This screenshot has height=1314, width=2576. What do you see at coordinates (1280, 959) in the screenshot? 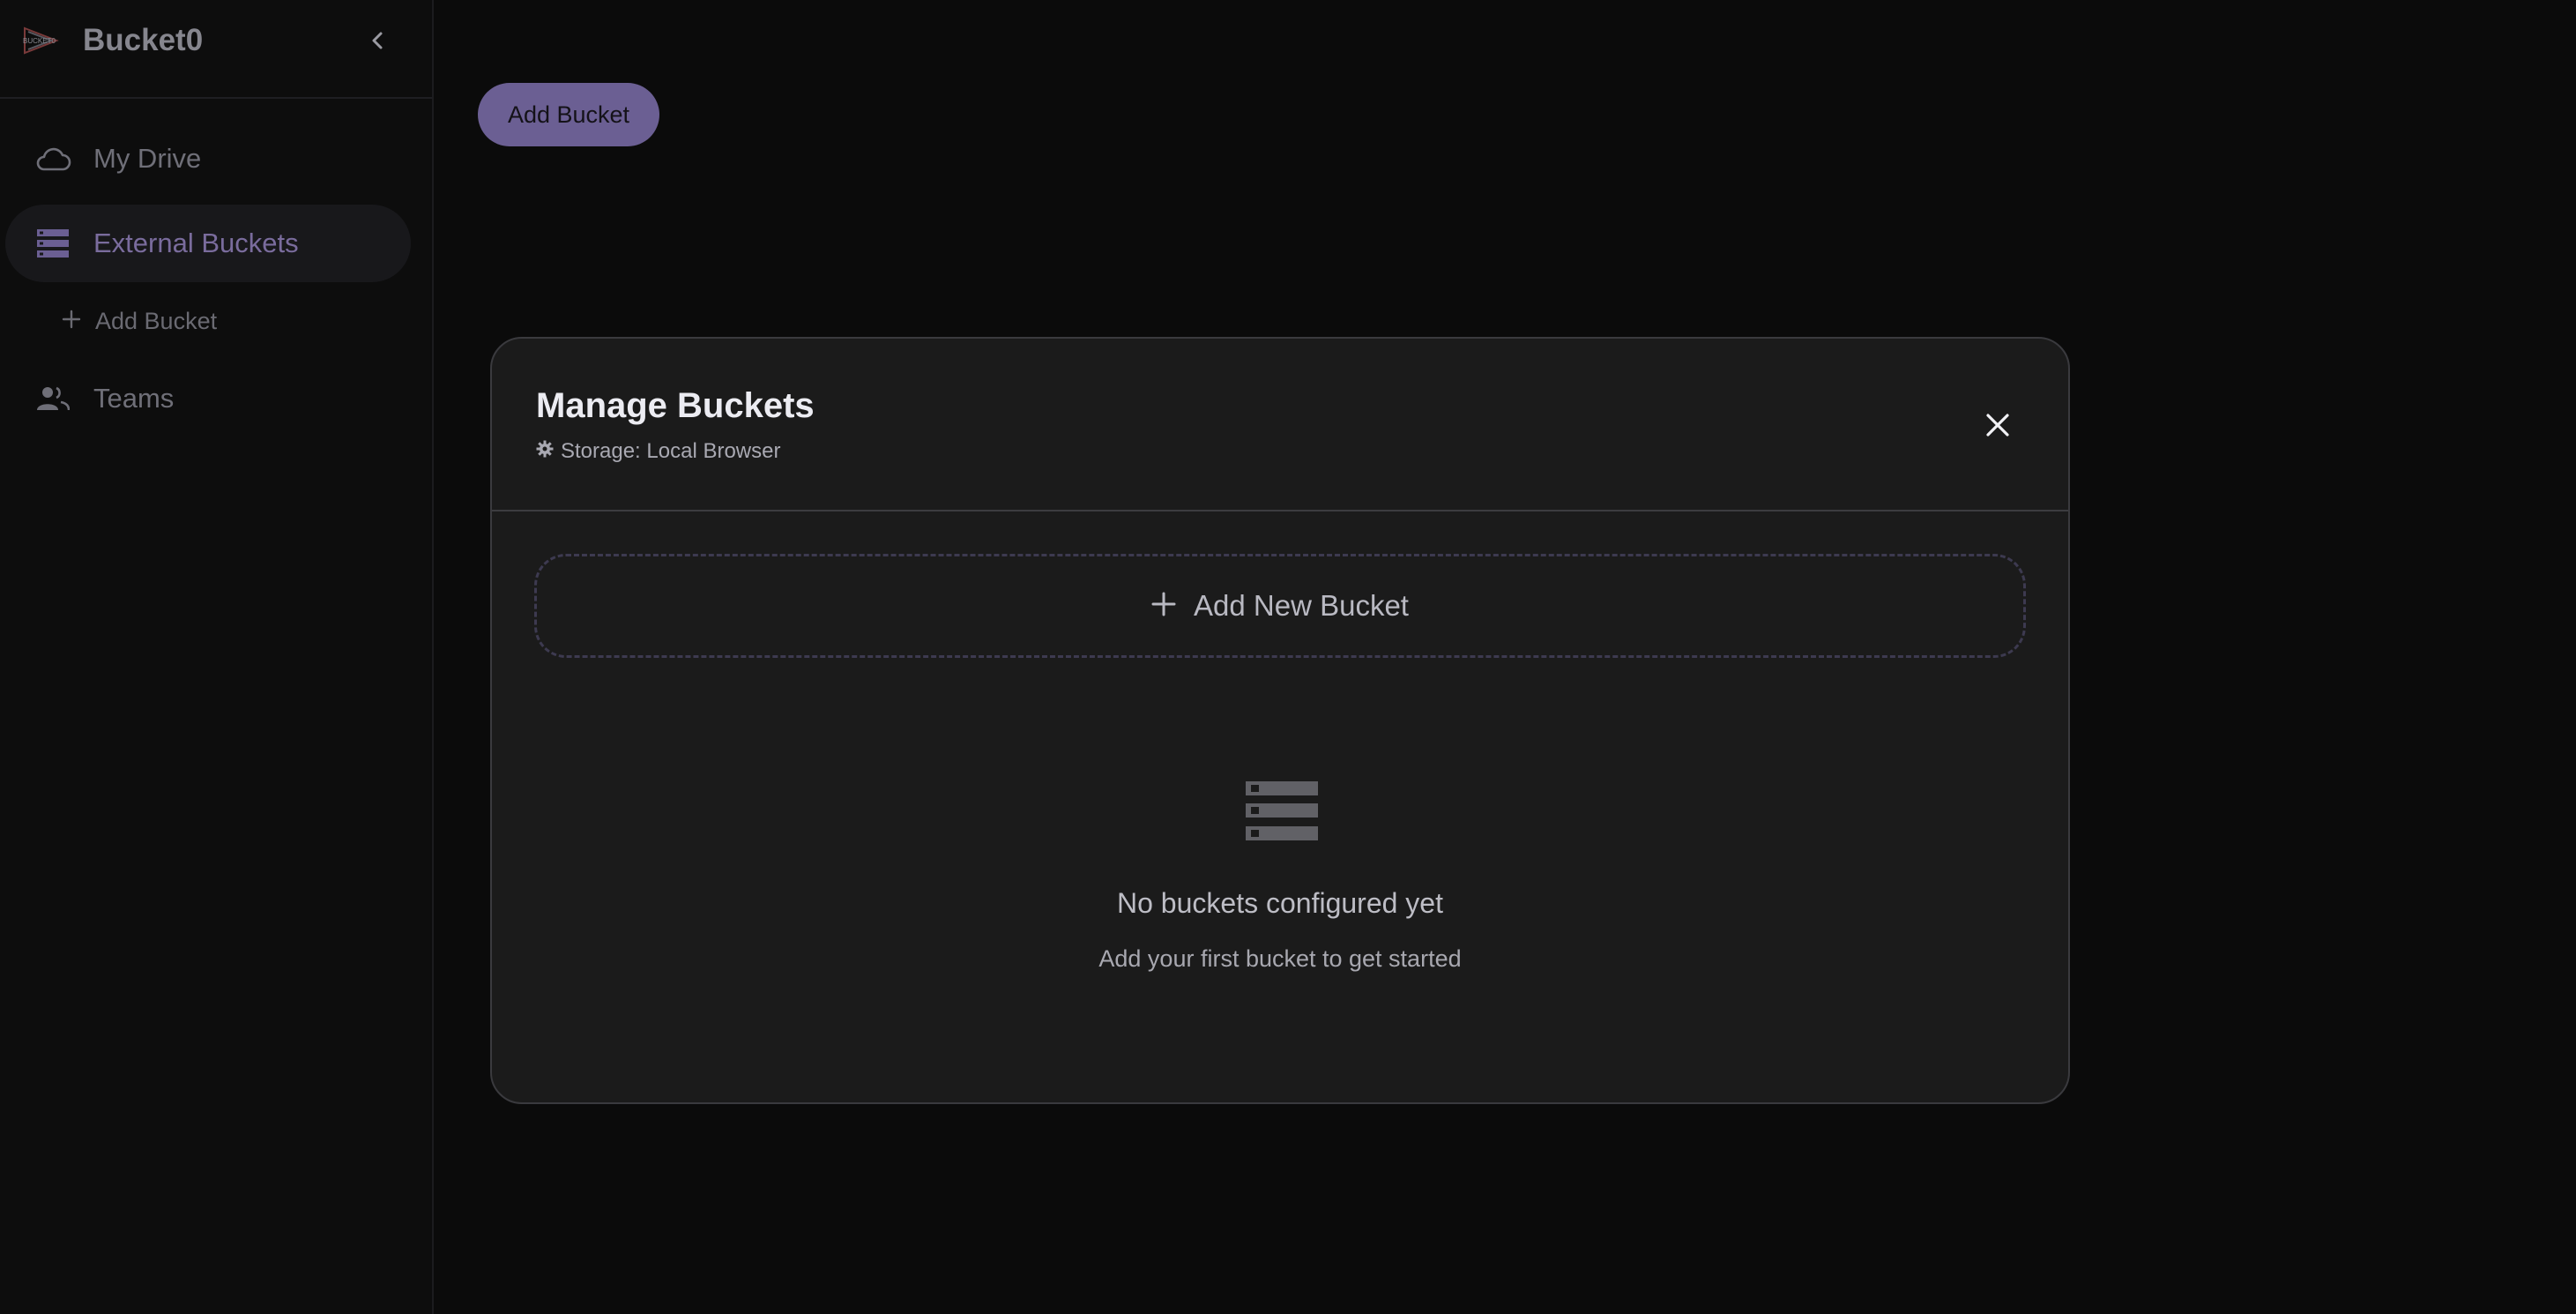
I see `empty-state-subtitle: Add your first bucket to get started` at bounding box center [1280, 959].